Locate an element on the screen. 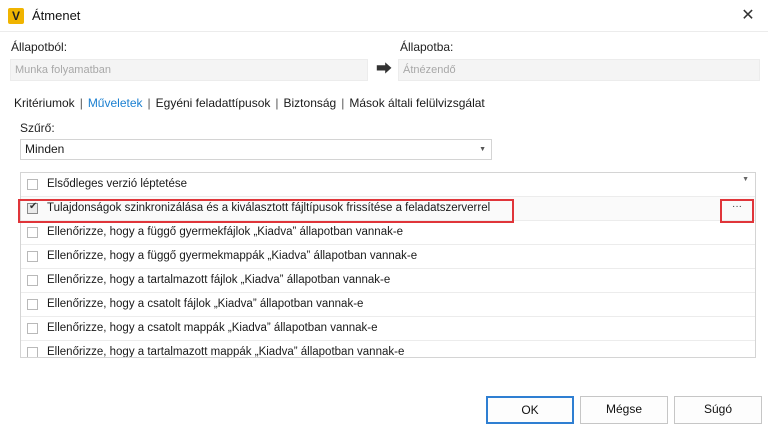 The width and height of the screenshot is (768, 436). window-title: Átmenet is located at coordinates (56, 15).